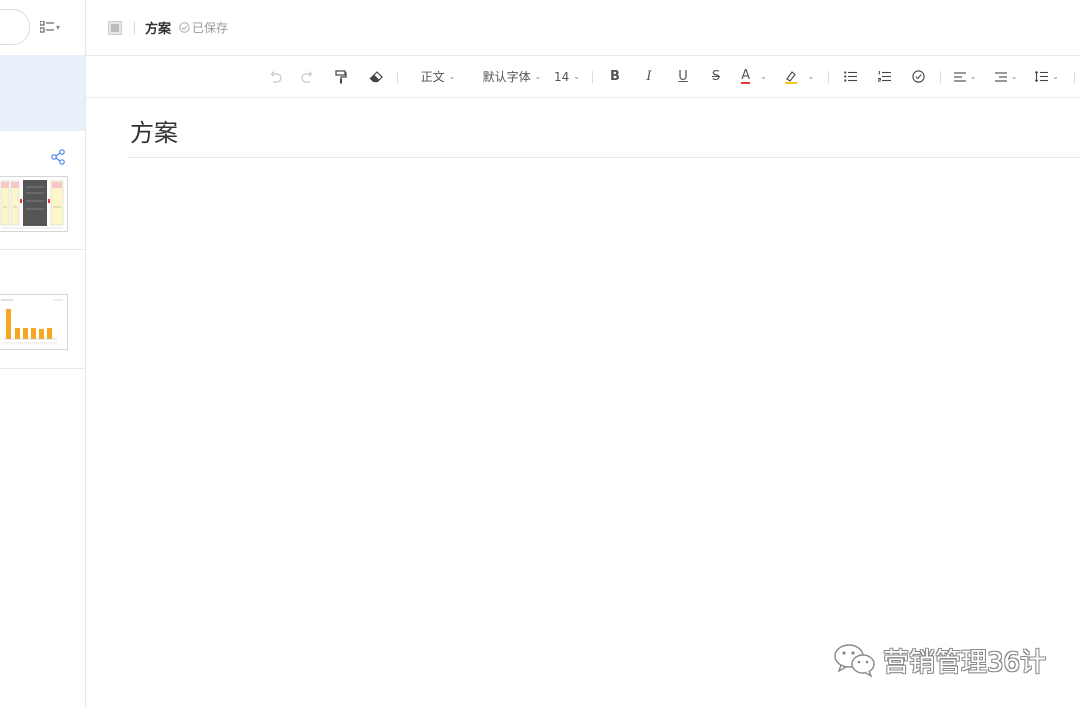  I want to click on view-toggle-icon, so click(47, 27).